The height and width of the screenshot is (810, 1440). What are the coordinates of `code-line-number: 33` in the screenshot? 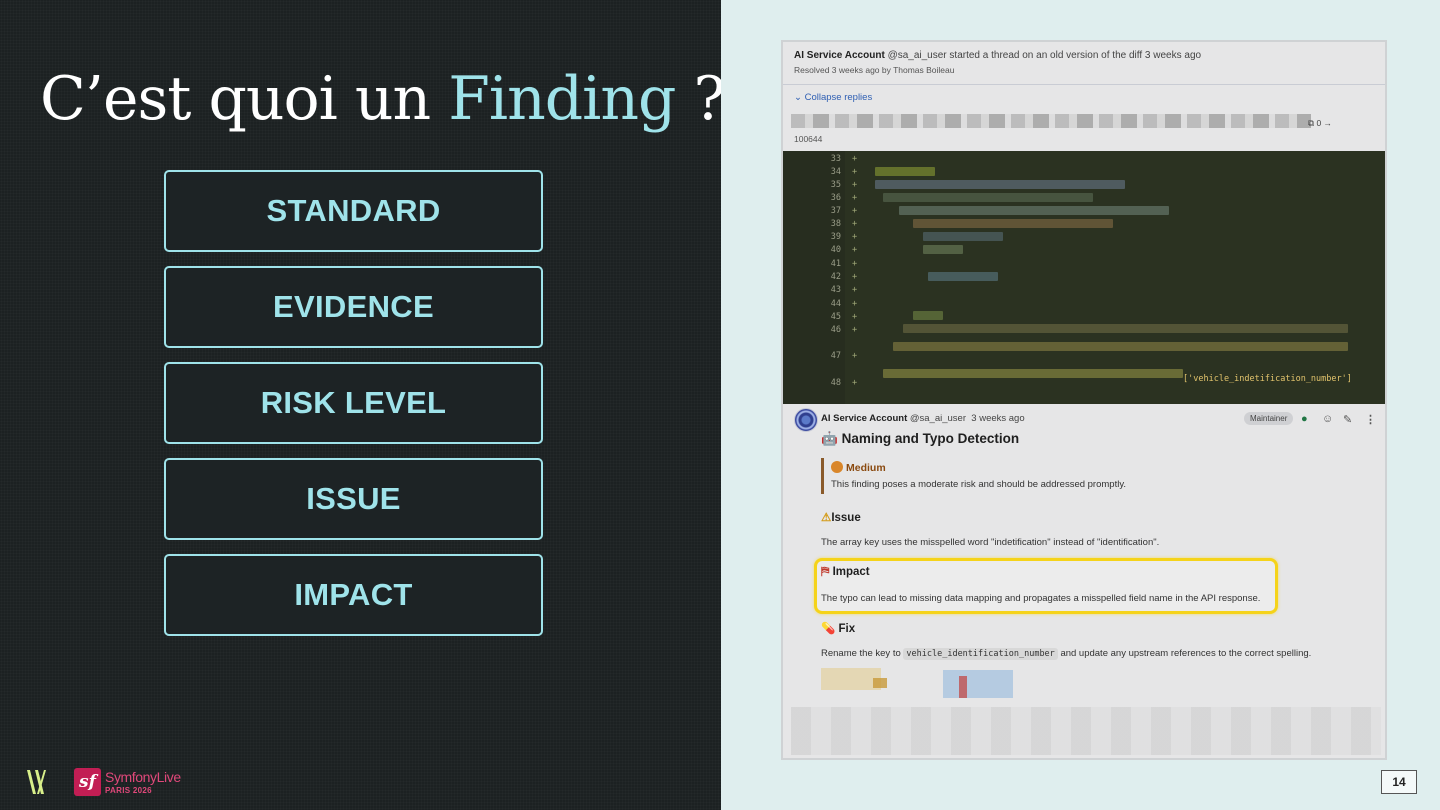 It's located at (835, 159).